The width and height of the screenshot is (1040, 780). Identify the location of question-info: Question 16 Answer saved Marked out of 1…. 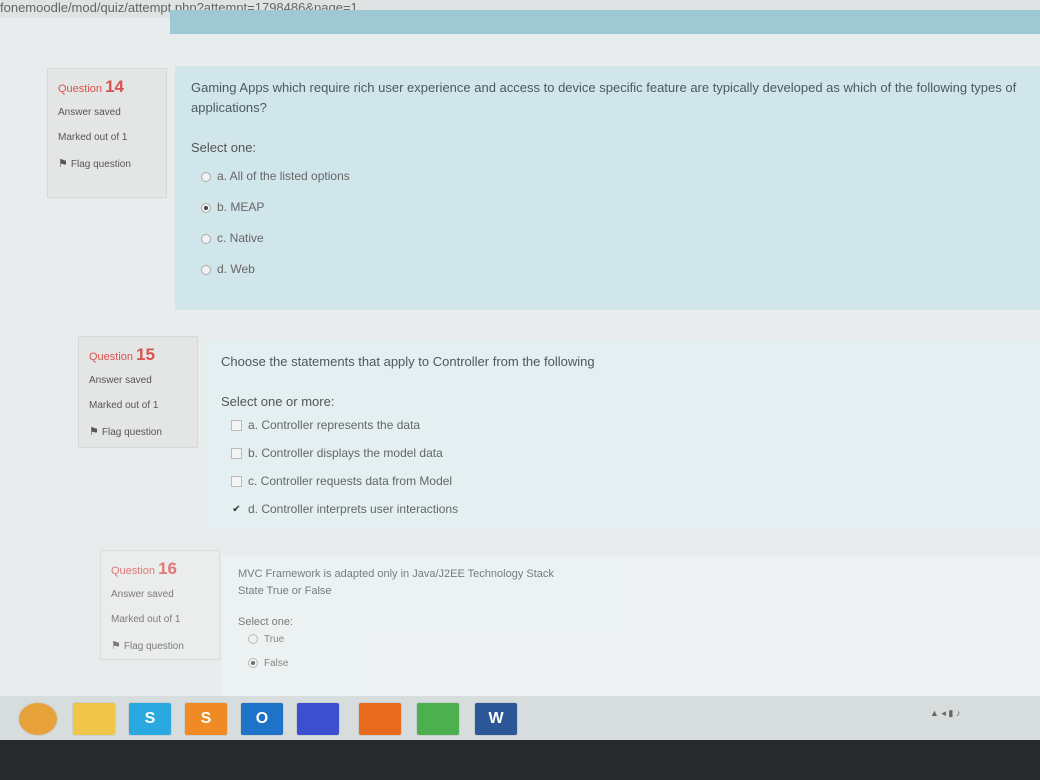
(160, 605).